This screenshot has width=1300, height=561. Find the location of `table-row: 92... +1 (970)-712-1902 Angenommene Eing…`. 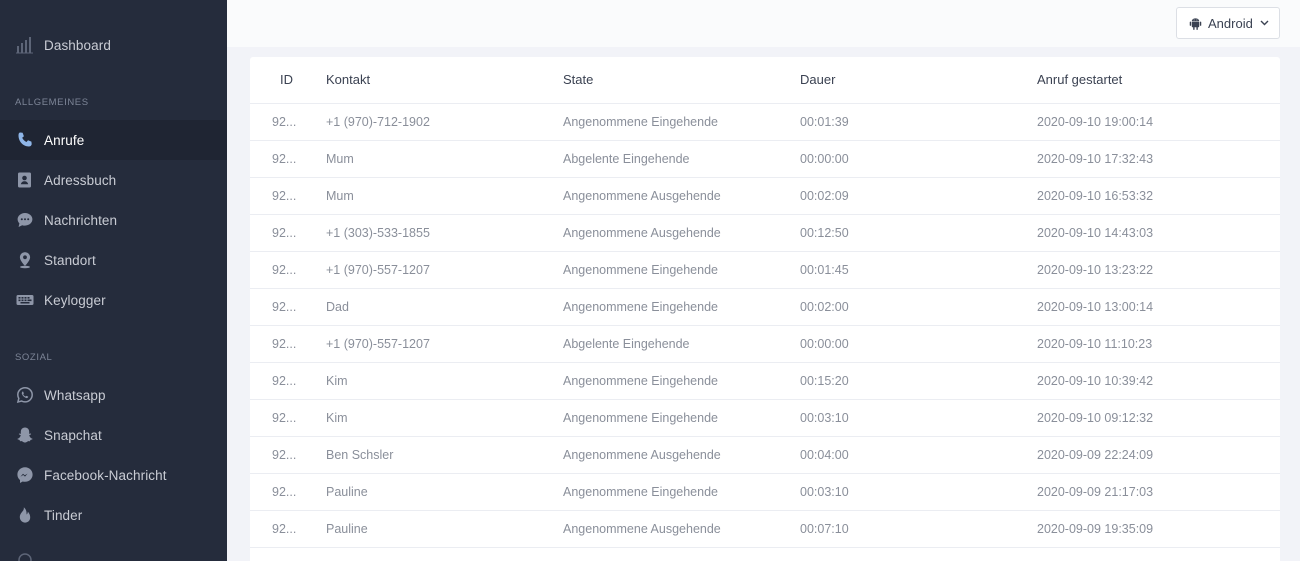

table-row: 92... +1 (970)-712-1902 Angenommene Eing… is located at coordinates (765, 122).